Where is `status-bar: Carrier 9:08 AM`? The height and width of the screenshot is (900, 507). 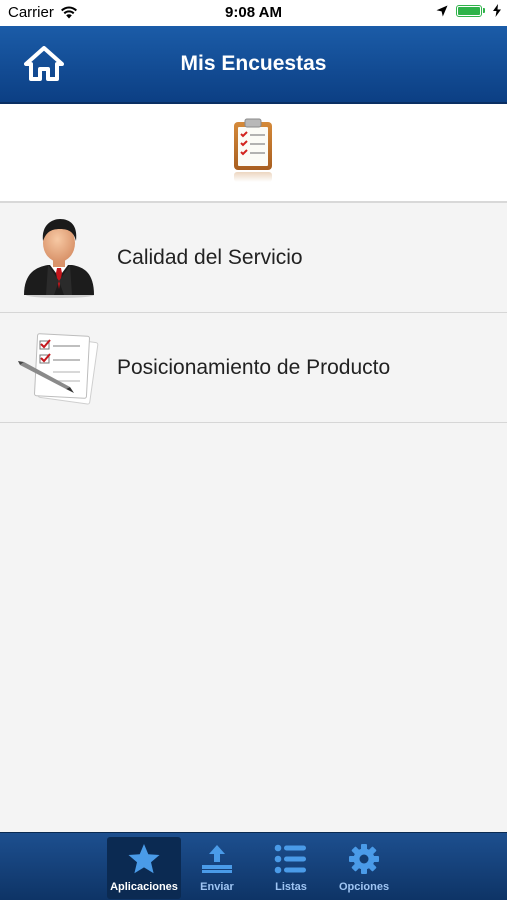
status-bar: Carrier 9:08 AM is located at coordinates (253, 13).